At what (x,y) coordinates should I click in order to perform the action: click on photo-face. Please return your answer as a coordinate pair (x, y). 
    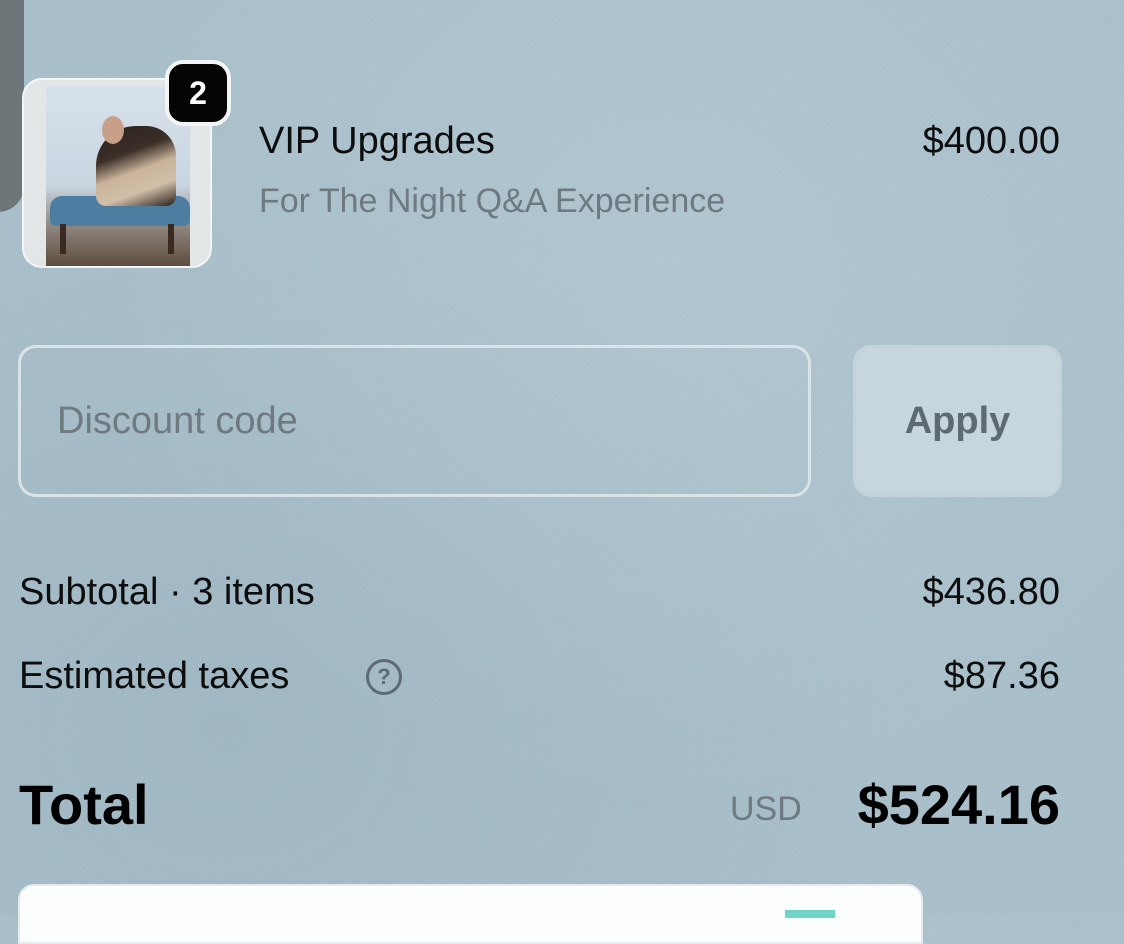
    Looking at the image, I should click on (113, 130).